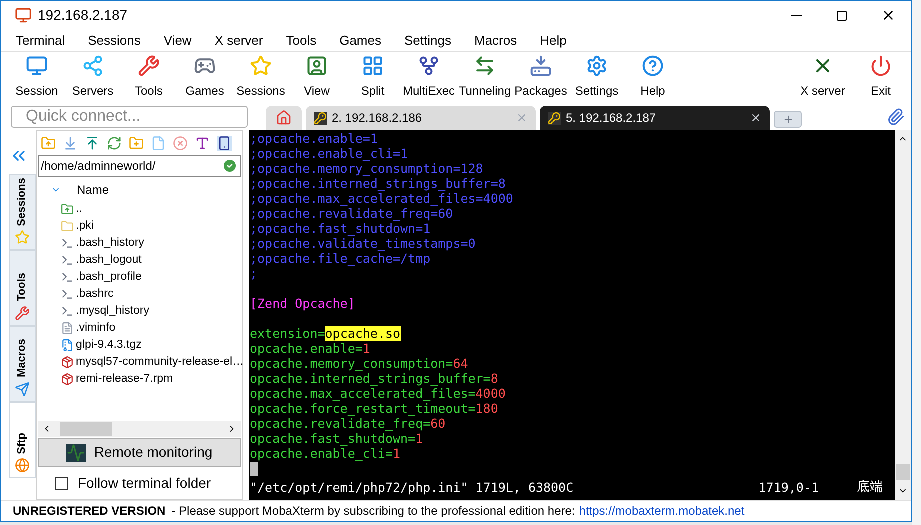  I want to click on toolbar-button: Tools, so click(149, 76).